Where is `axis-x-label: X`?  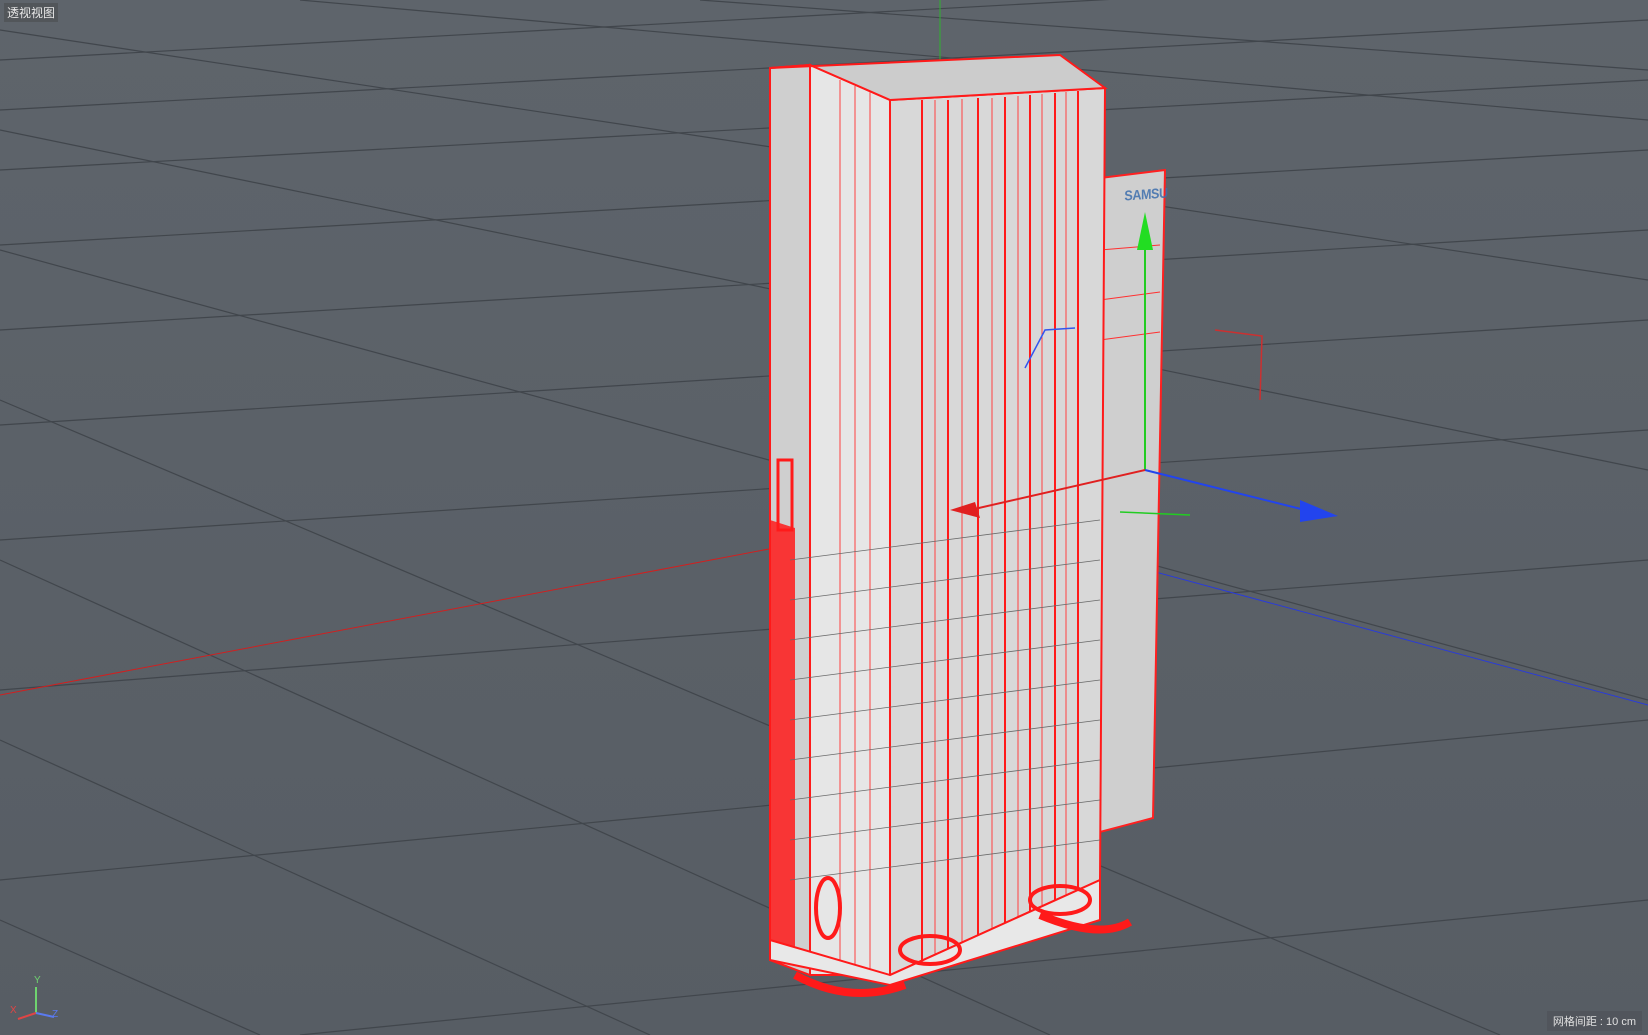
axis-x-label: X is located at coordinates (13, 1010).